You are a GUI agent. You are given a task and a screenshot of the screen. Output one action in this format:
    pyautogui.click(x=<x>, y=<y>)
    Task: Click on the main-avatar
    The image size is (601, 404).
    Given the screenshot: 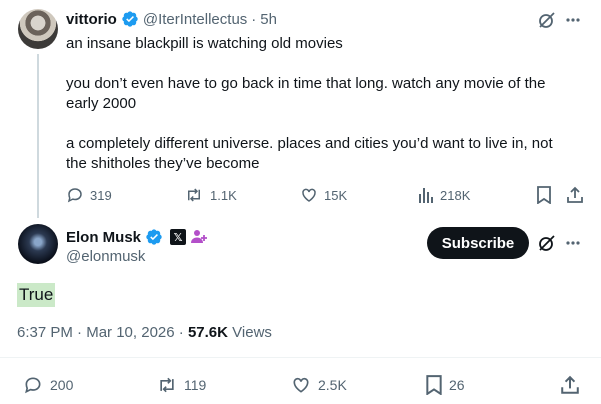 What is the action you would take?
    pyautogui.click(x=38, y=244)
    